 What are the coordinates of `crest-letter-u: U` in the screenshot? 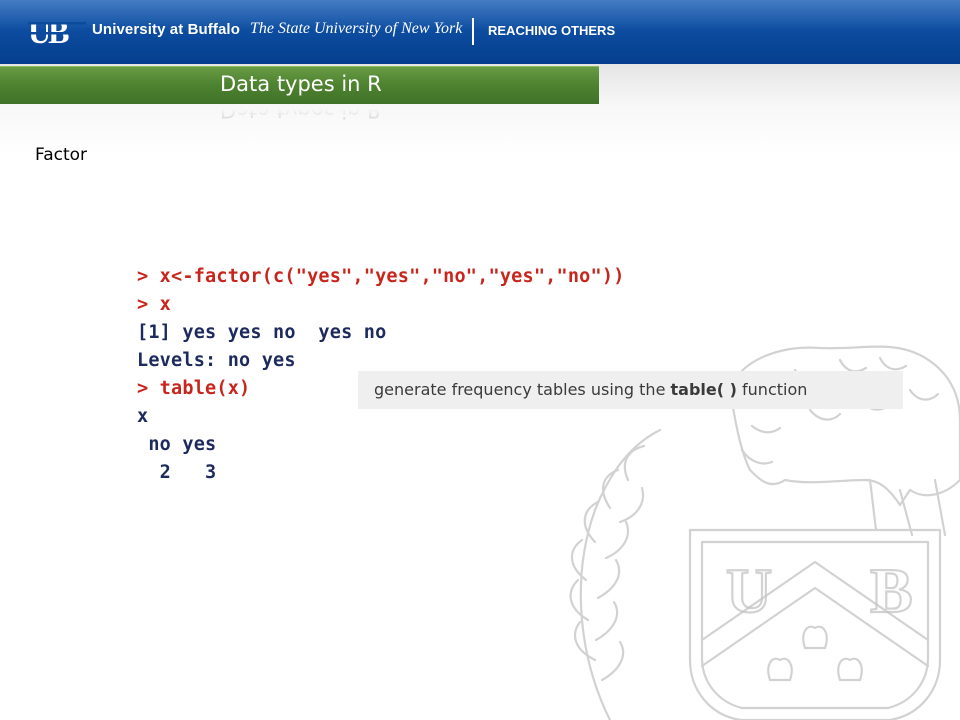 It's located at (749, 590).